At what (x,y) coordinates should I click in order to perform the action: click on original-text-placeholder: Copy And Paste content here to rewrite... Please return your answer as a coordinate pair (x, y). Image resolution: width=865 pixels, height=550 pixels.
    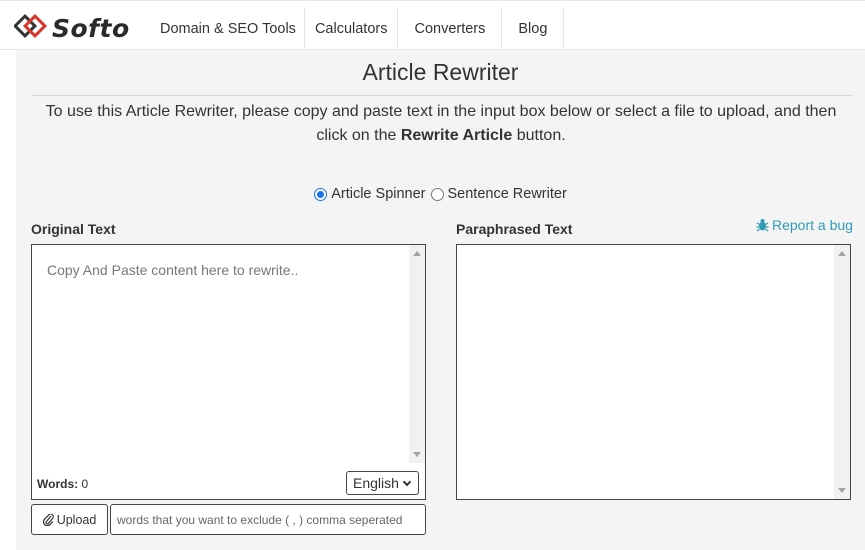
    Looking at the image, I should click on (173, 270).